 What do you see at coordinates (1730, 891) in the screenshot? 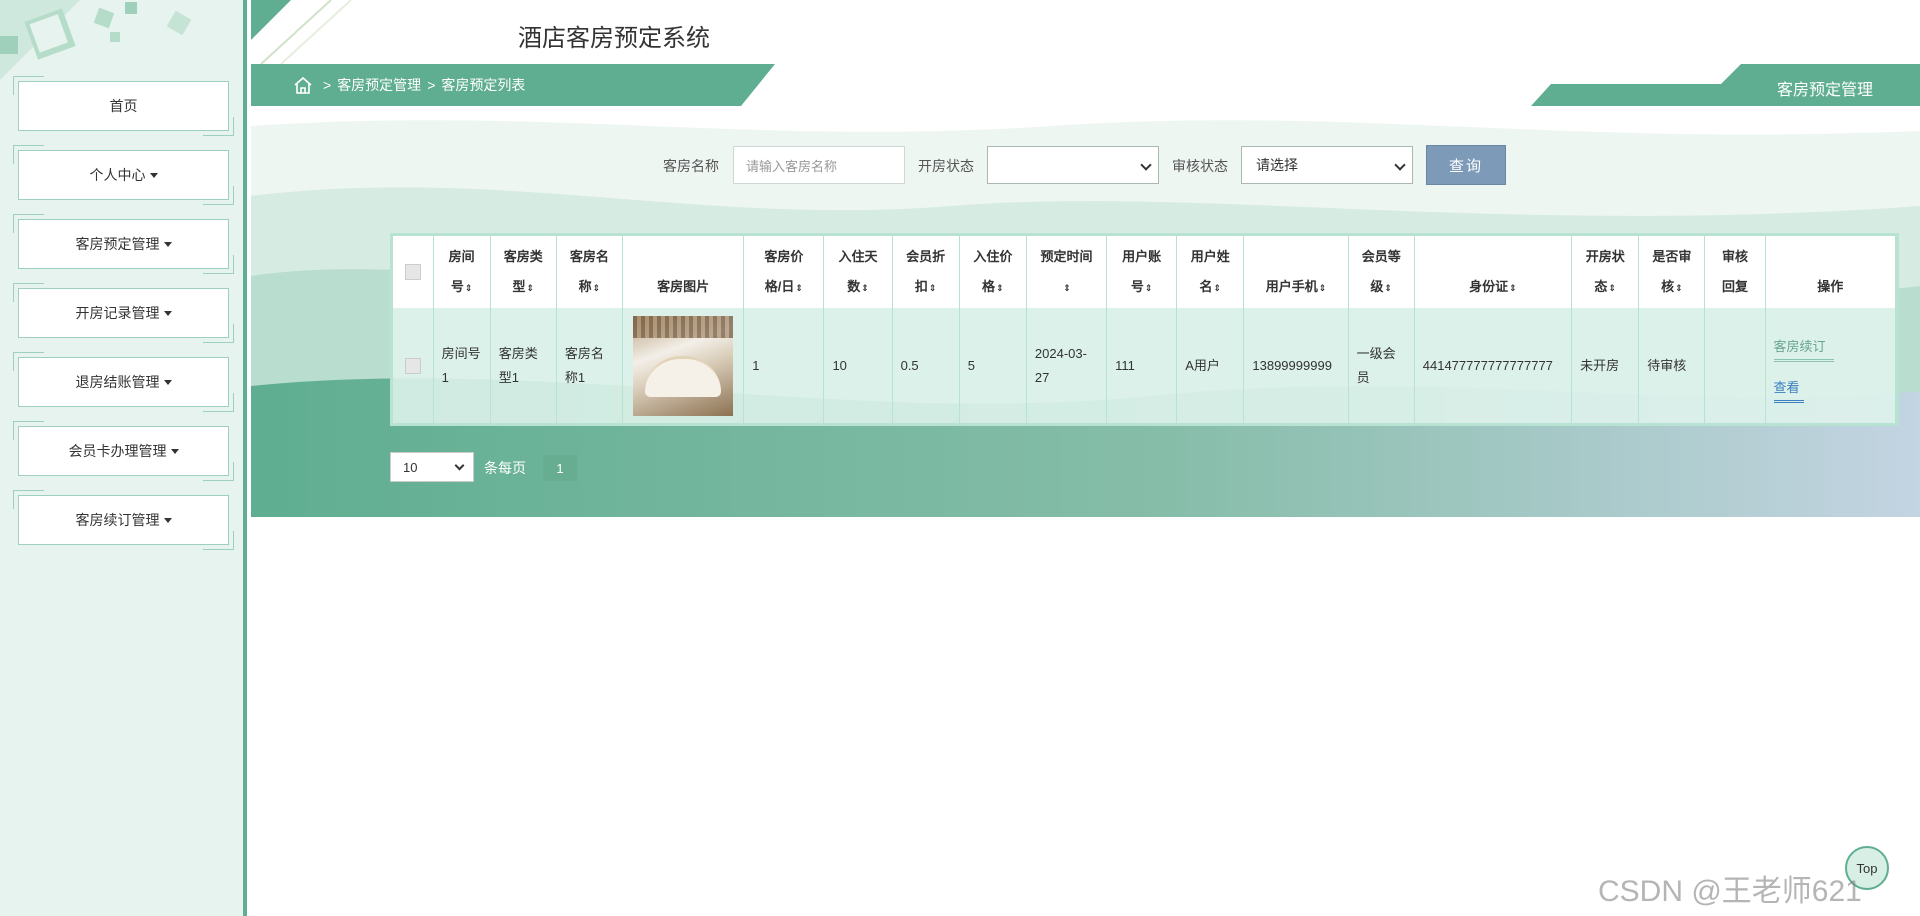
I see `watermark: CSDN @王老师621` at bounding box center [1730, 891].